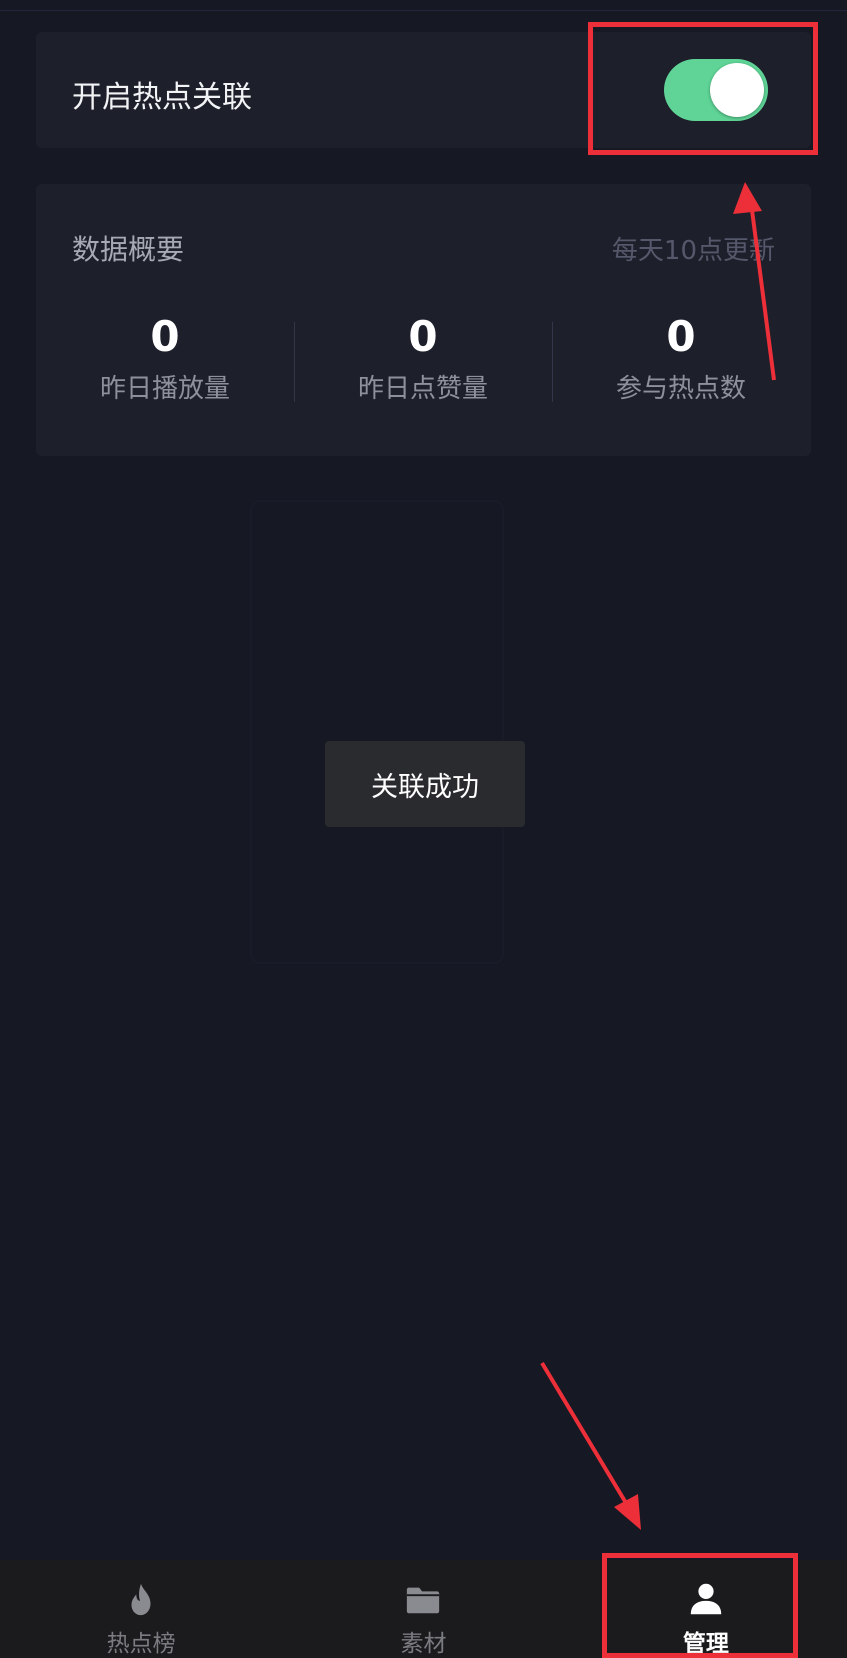  I want to click on annotation-box-switch, so click(703, 88).